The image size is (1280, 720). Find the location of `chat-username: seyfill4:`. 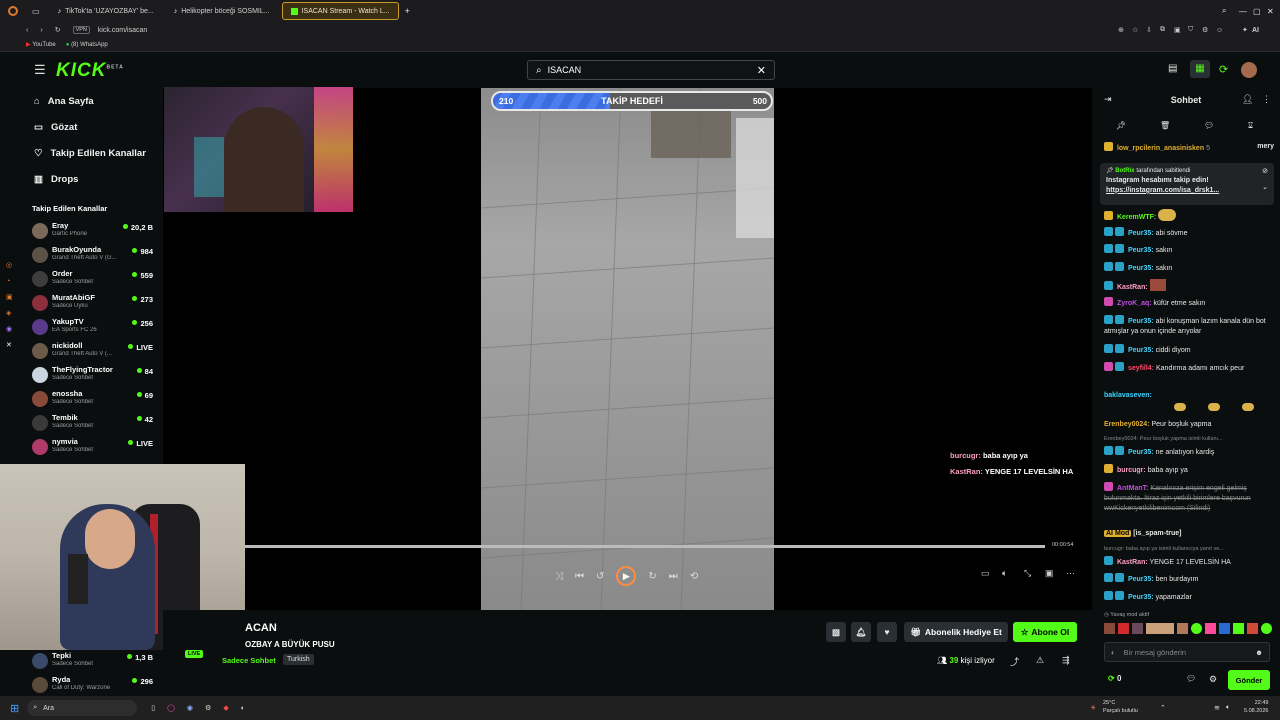

chat-username: seyfill4: is located at coordinates (1141, 368).